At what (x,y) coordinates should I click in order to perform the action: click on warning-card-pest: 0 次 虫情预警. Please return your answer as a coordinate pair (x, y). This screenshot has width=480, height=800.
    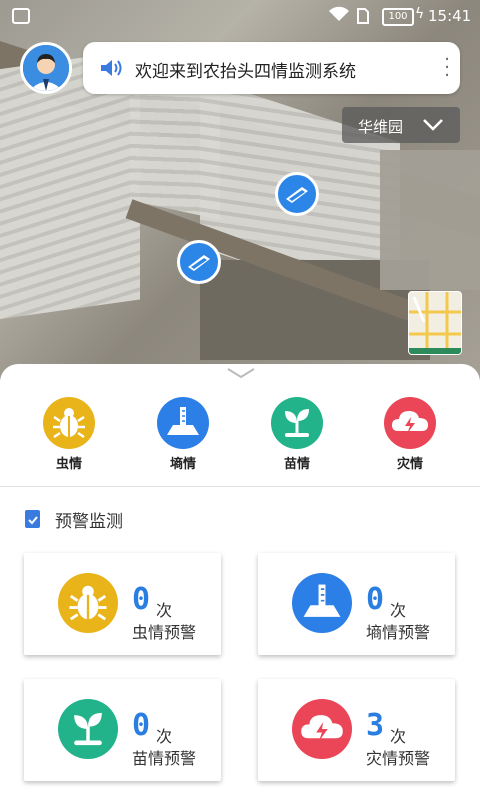
    Looking at the image, I should click on (122, 604).